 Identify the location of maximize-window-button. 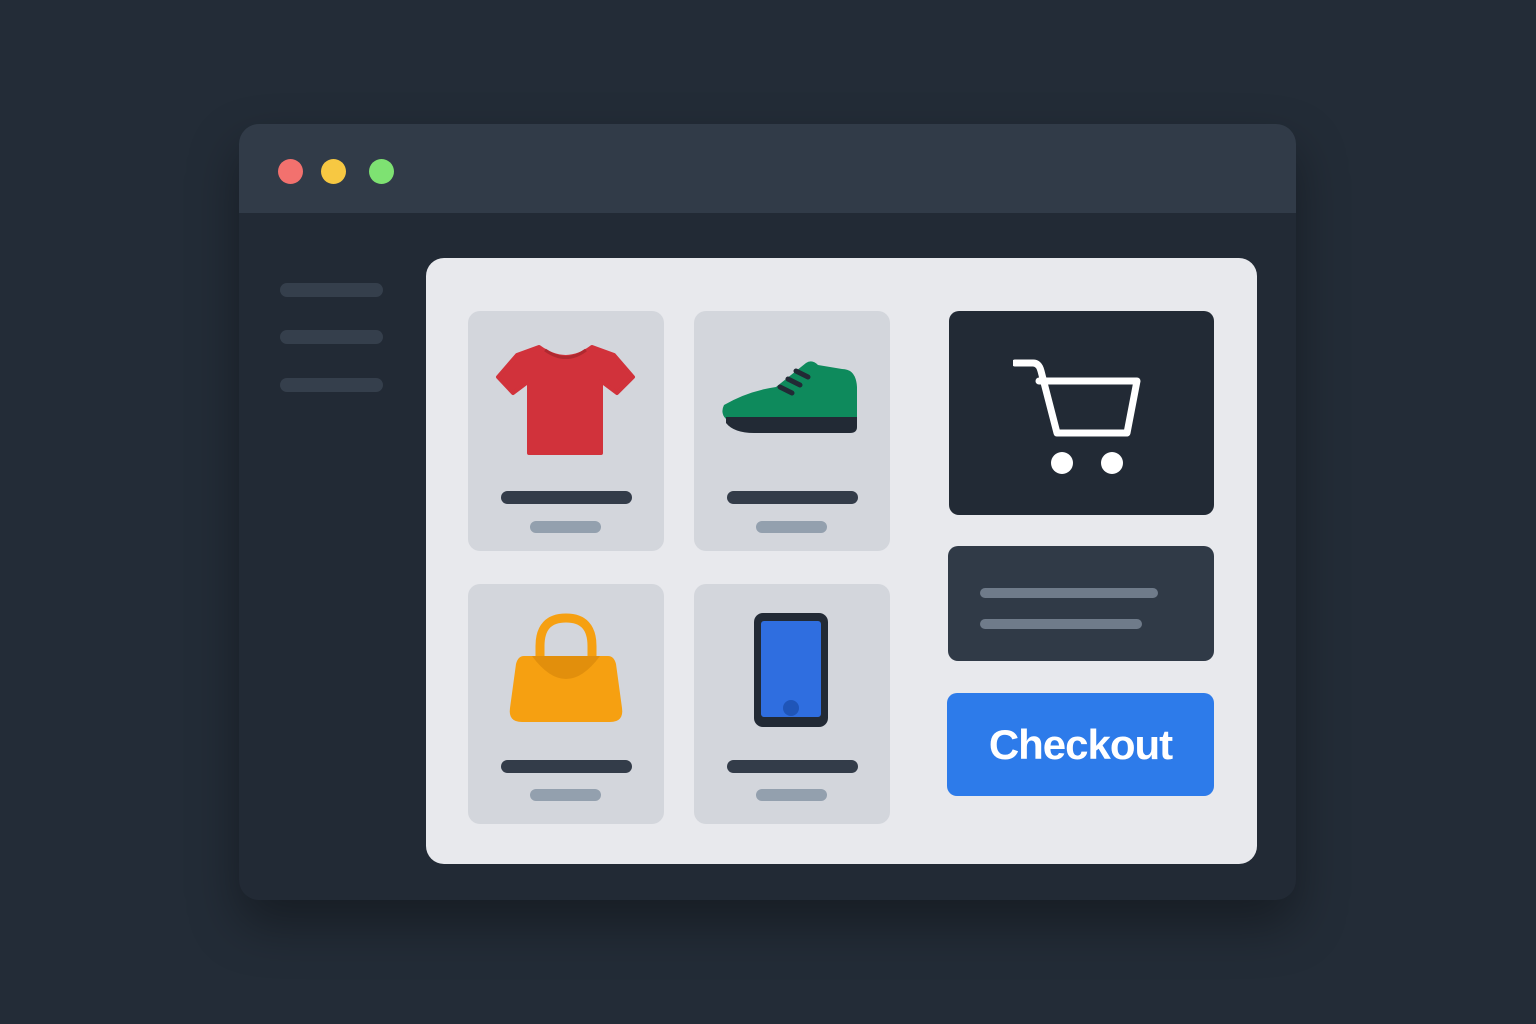
(381, 171).